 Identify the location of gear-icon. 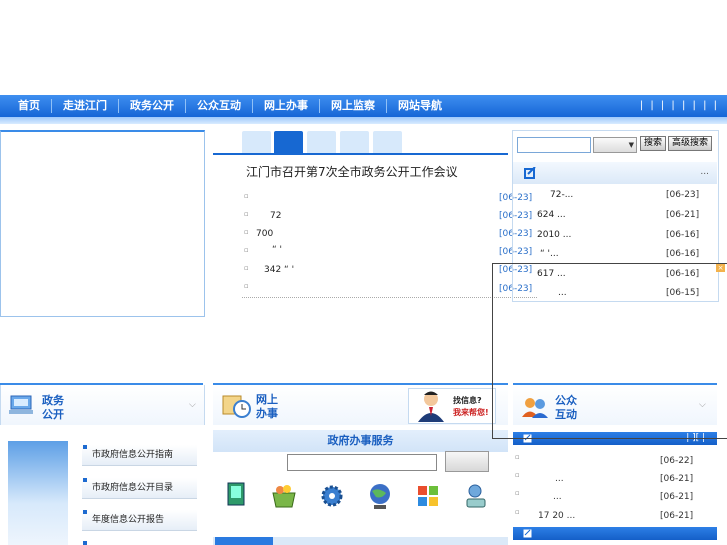
(332, 496).